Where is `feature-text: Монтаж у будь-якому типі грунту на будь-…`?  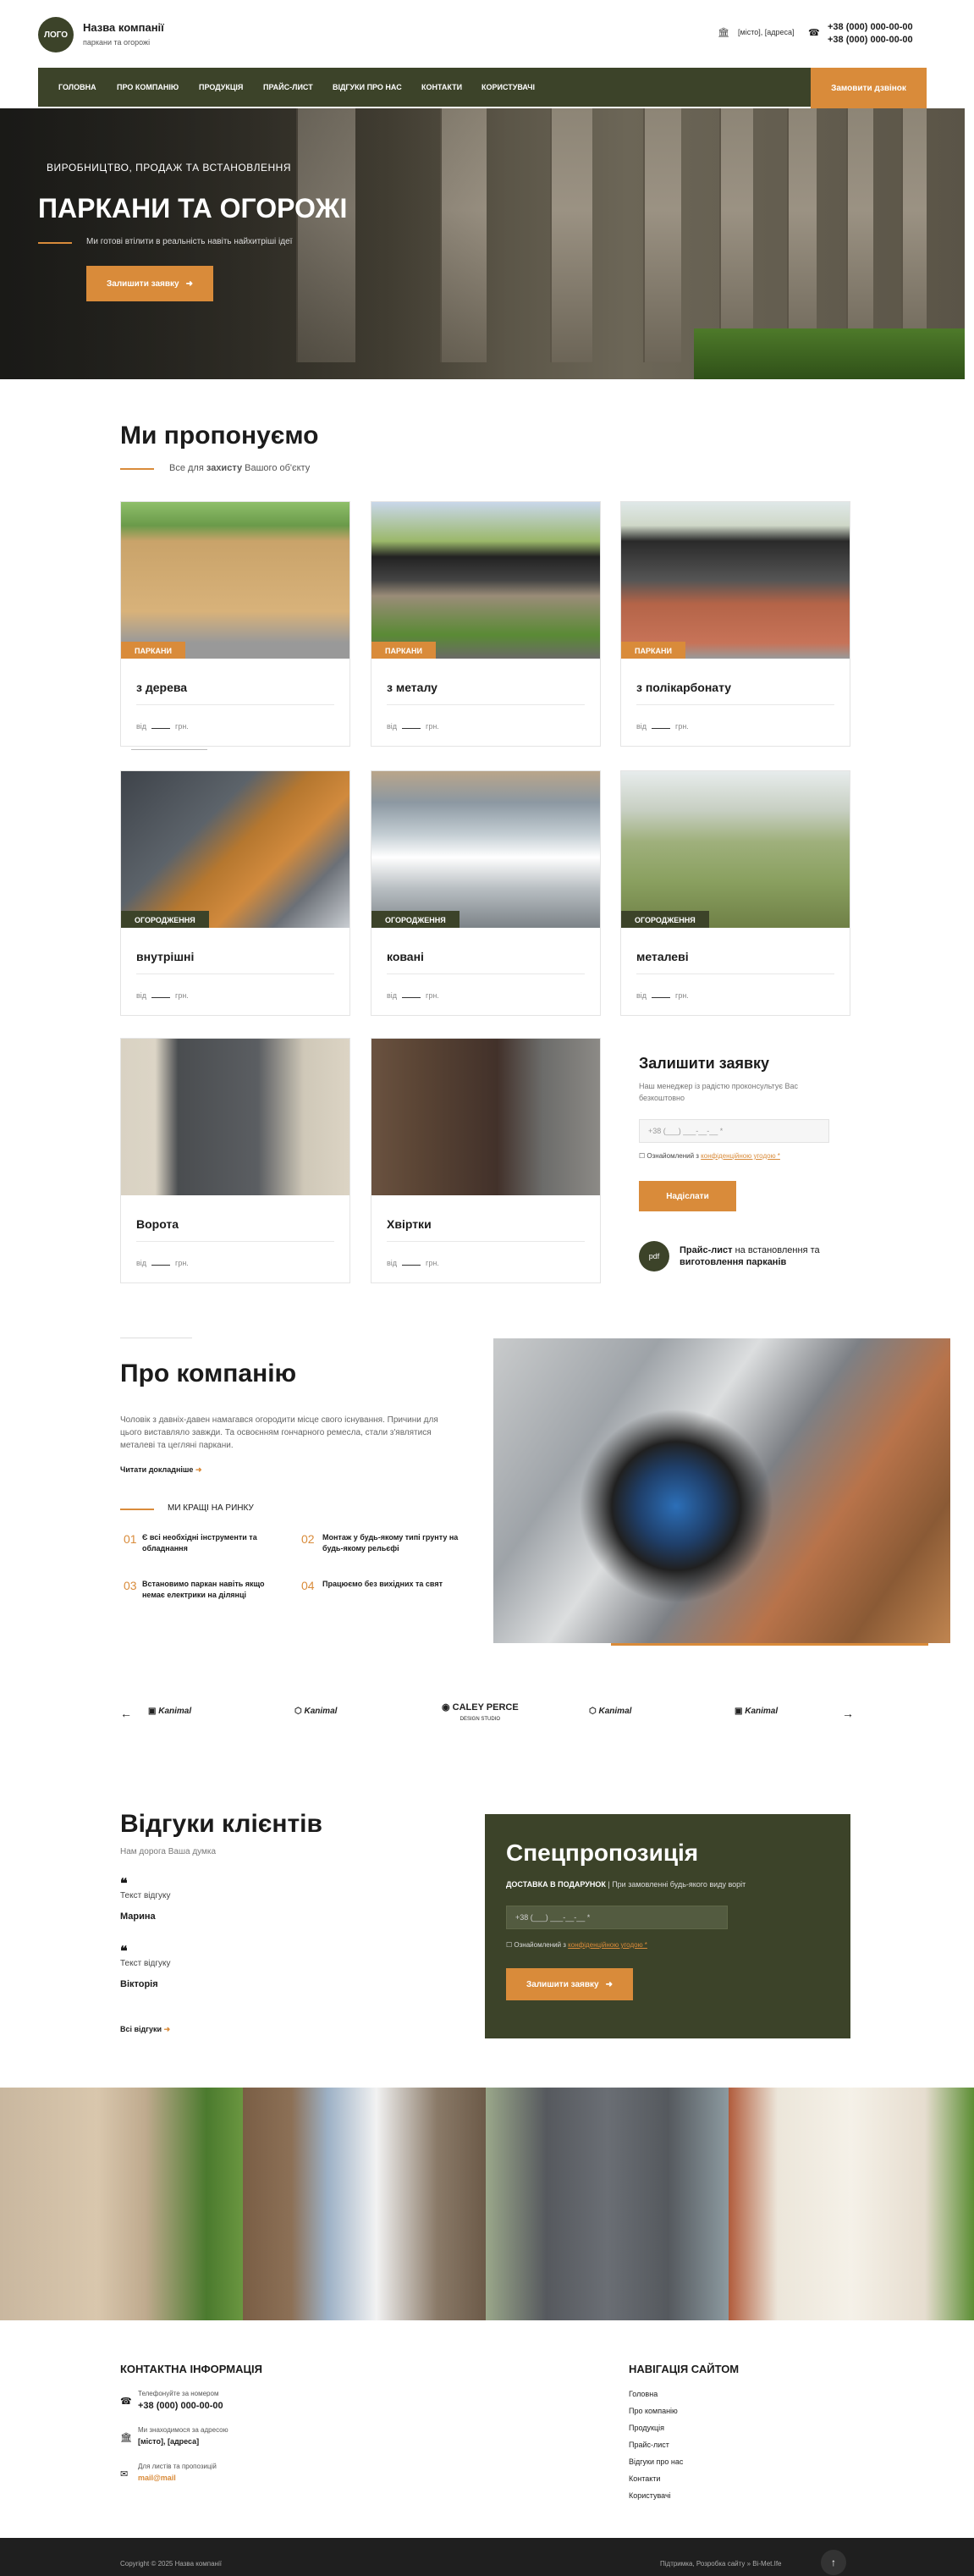 feature-text: Монтаж у будь-якому типі грунту на будь-… is located at coordinates (390, 1543).